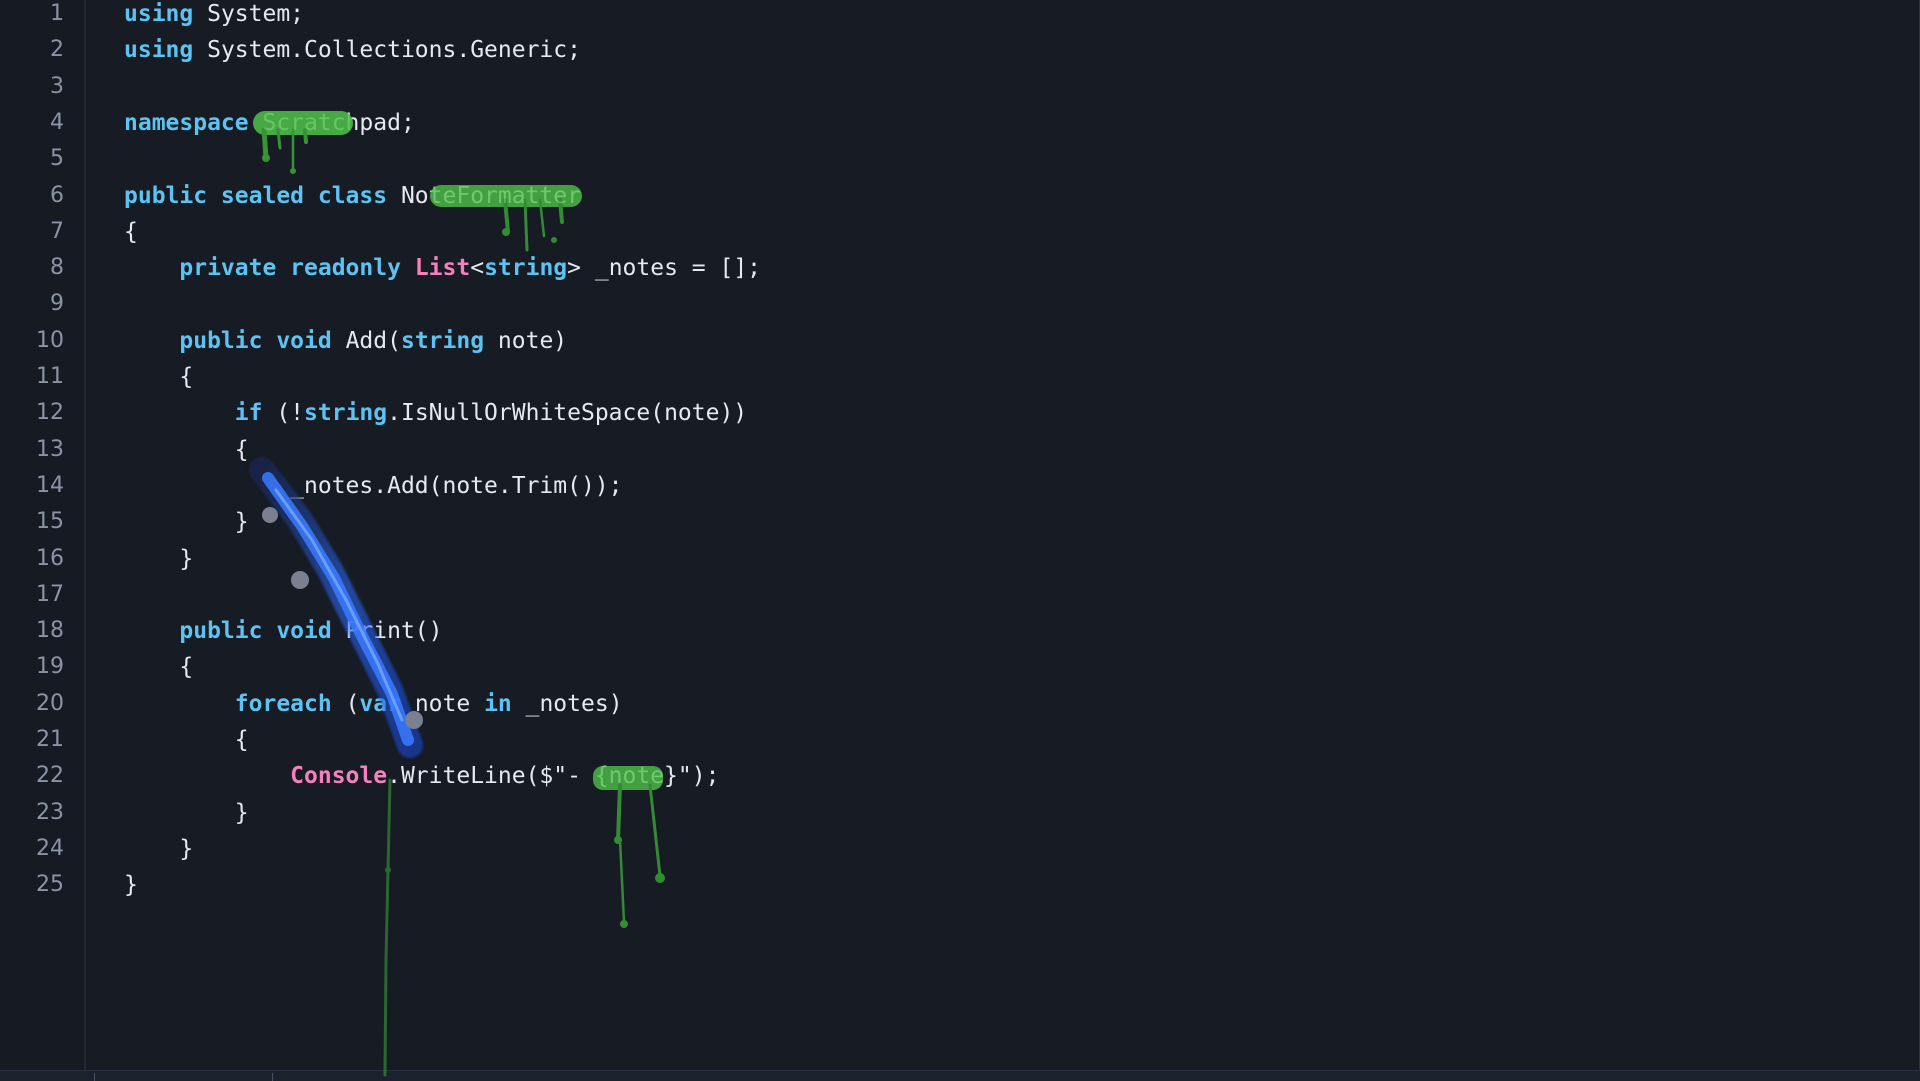  What do you see at coordinates (50, 812) in the screenshot?
I see `line-number: 23` at bounding box center [50, 812].